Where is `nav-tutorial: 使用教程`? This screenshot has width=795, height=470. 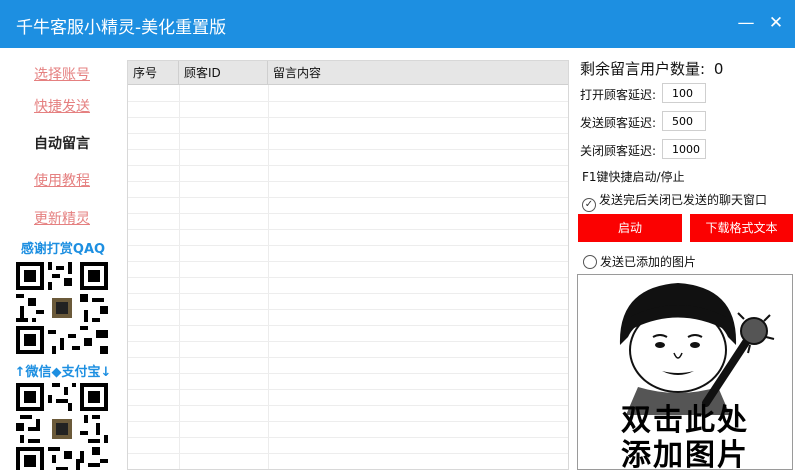
nav-tutorial: 使用教程 is located at coordinates (62, 180).